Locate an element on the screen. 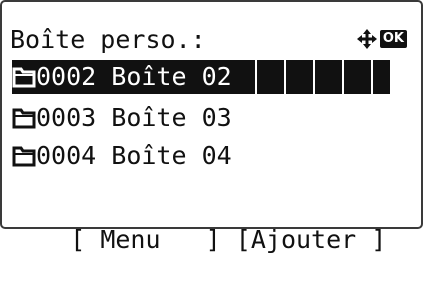  box-list-item: 0004 Boîte 04 is located at coordinates (122, 156).